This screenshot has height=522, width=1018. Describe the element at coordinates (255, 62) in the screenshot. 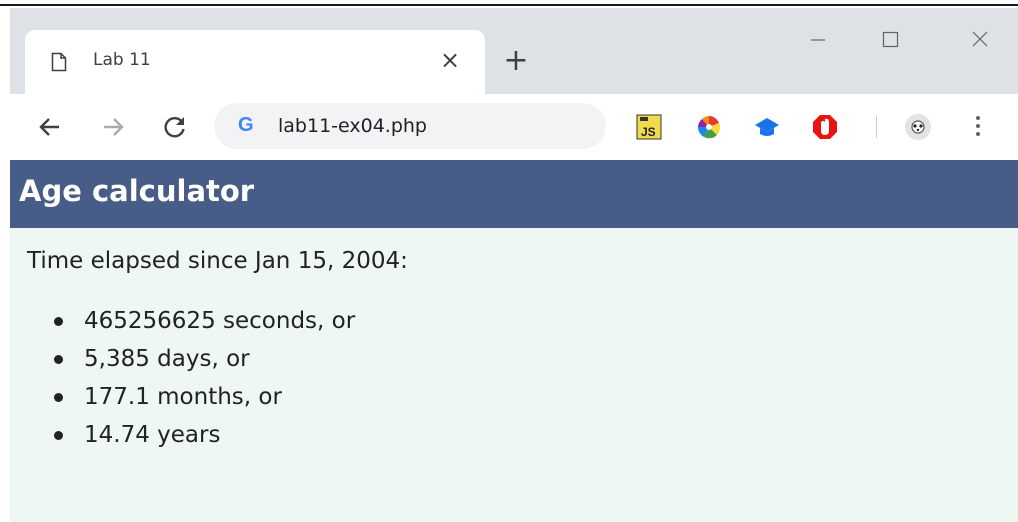

I see `browser-tab: Lab 11 ×` at that location.